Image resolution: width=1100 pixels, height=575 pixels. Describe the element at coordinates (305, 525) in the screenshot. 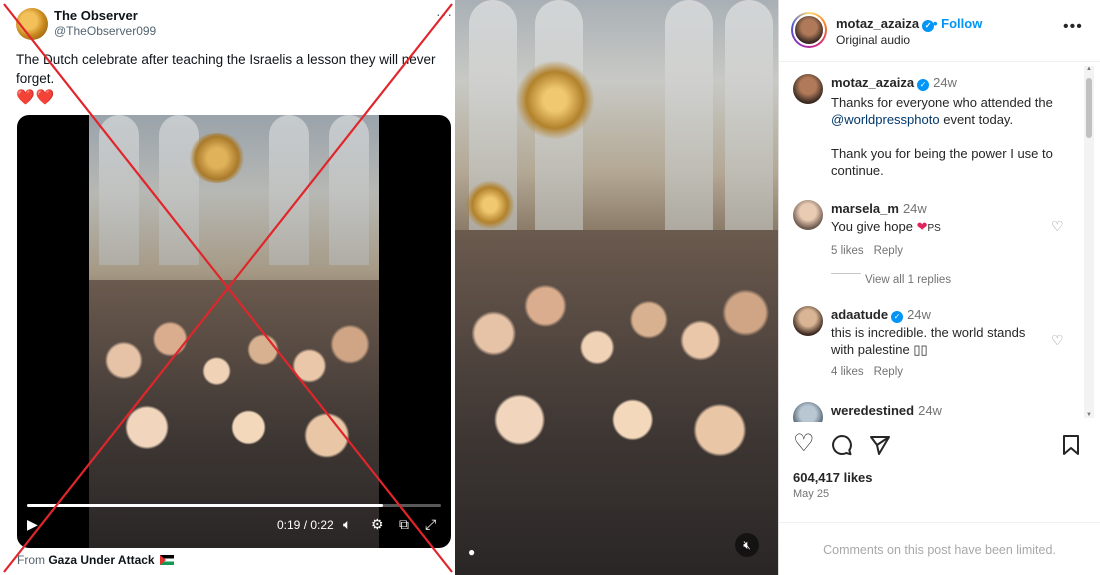

I see `video-time: 0:19 / 0:22` at that location.